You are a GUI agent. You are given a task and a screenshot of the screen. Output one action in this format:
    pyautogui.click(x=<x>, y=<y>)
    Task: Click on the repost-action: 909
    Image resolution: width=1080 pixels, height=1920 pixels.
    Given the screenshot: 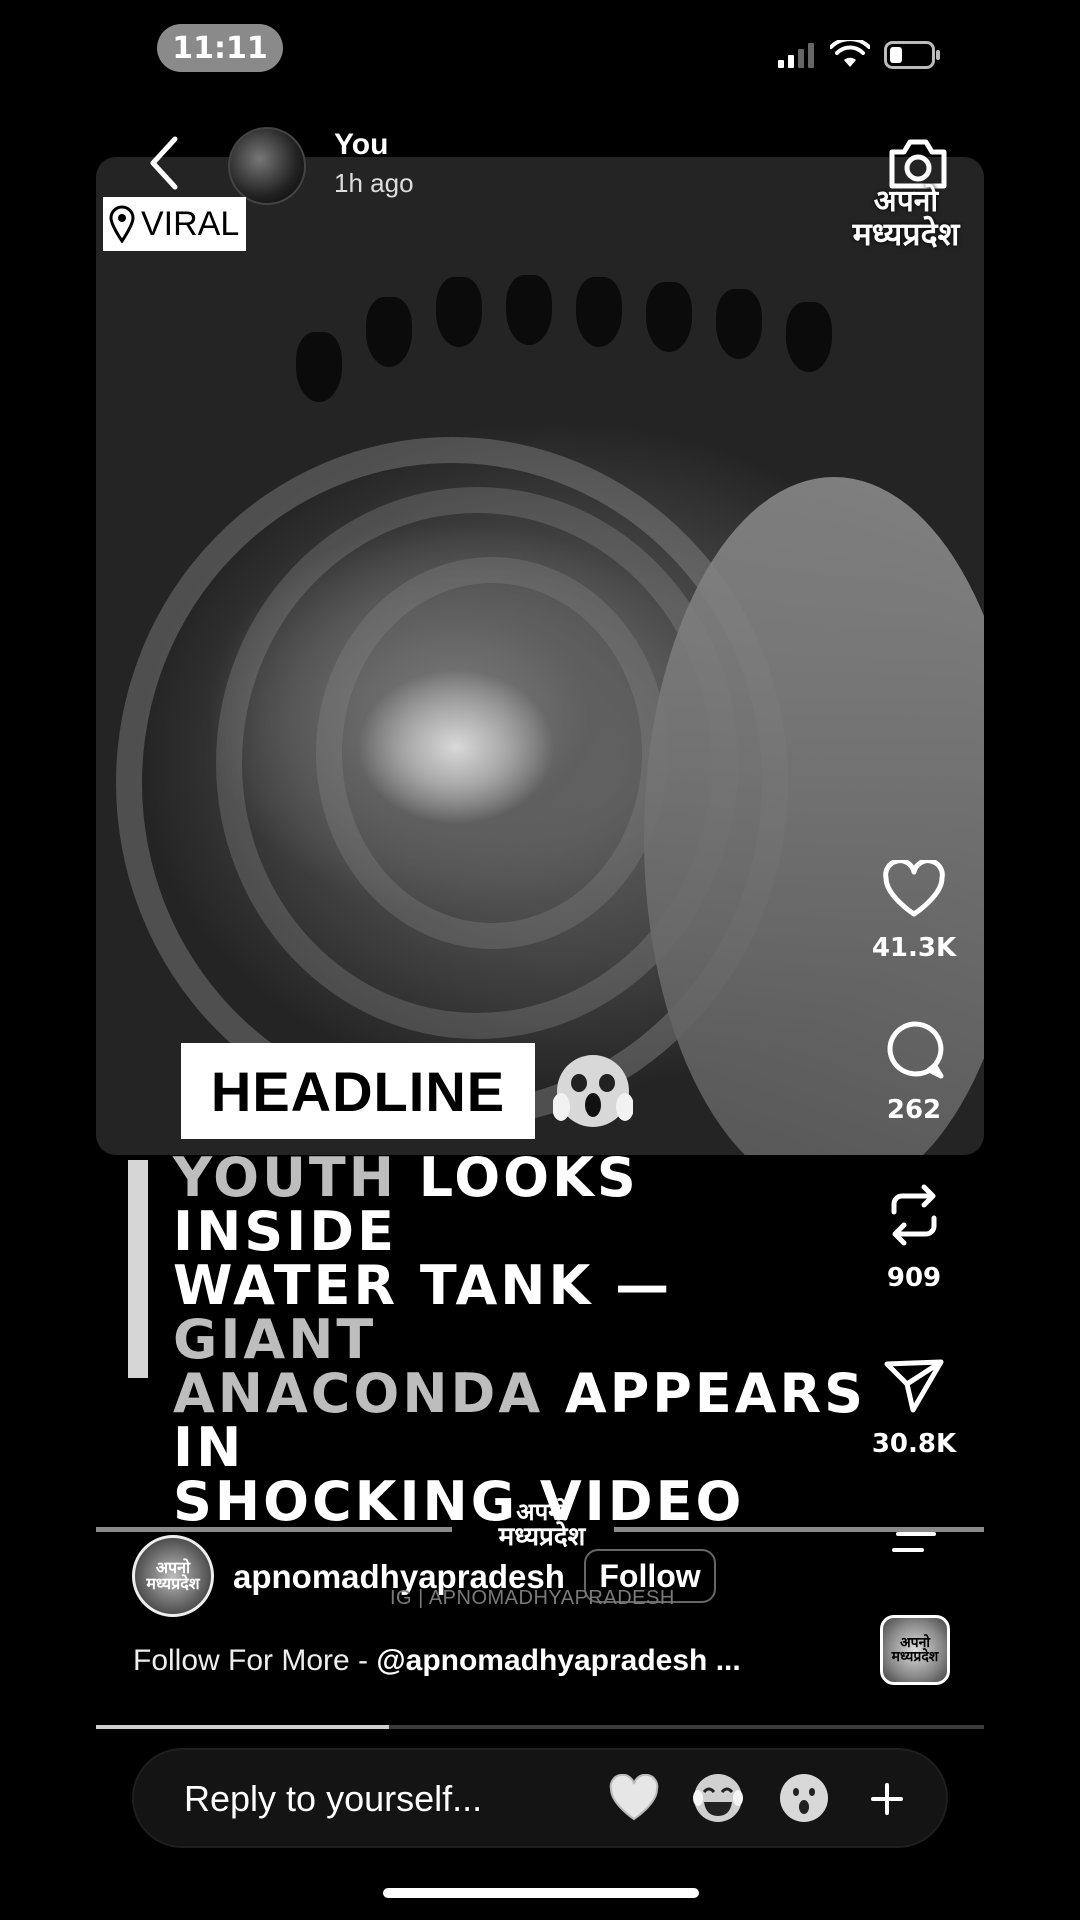 What is the action you would take?
    pyautogui.click(x=914, y=1237)
    